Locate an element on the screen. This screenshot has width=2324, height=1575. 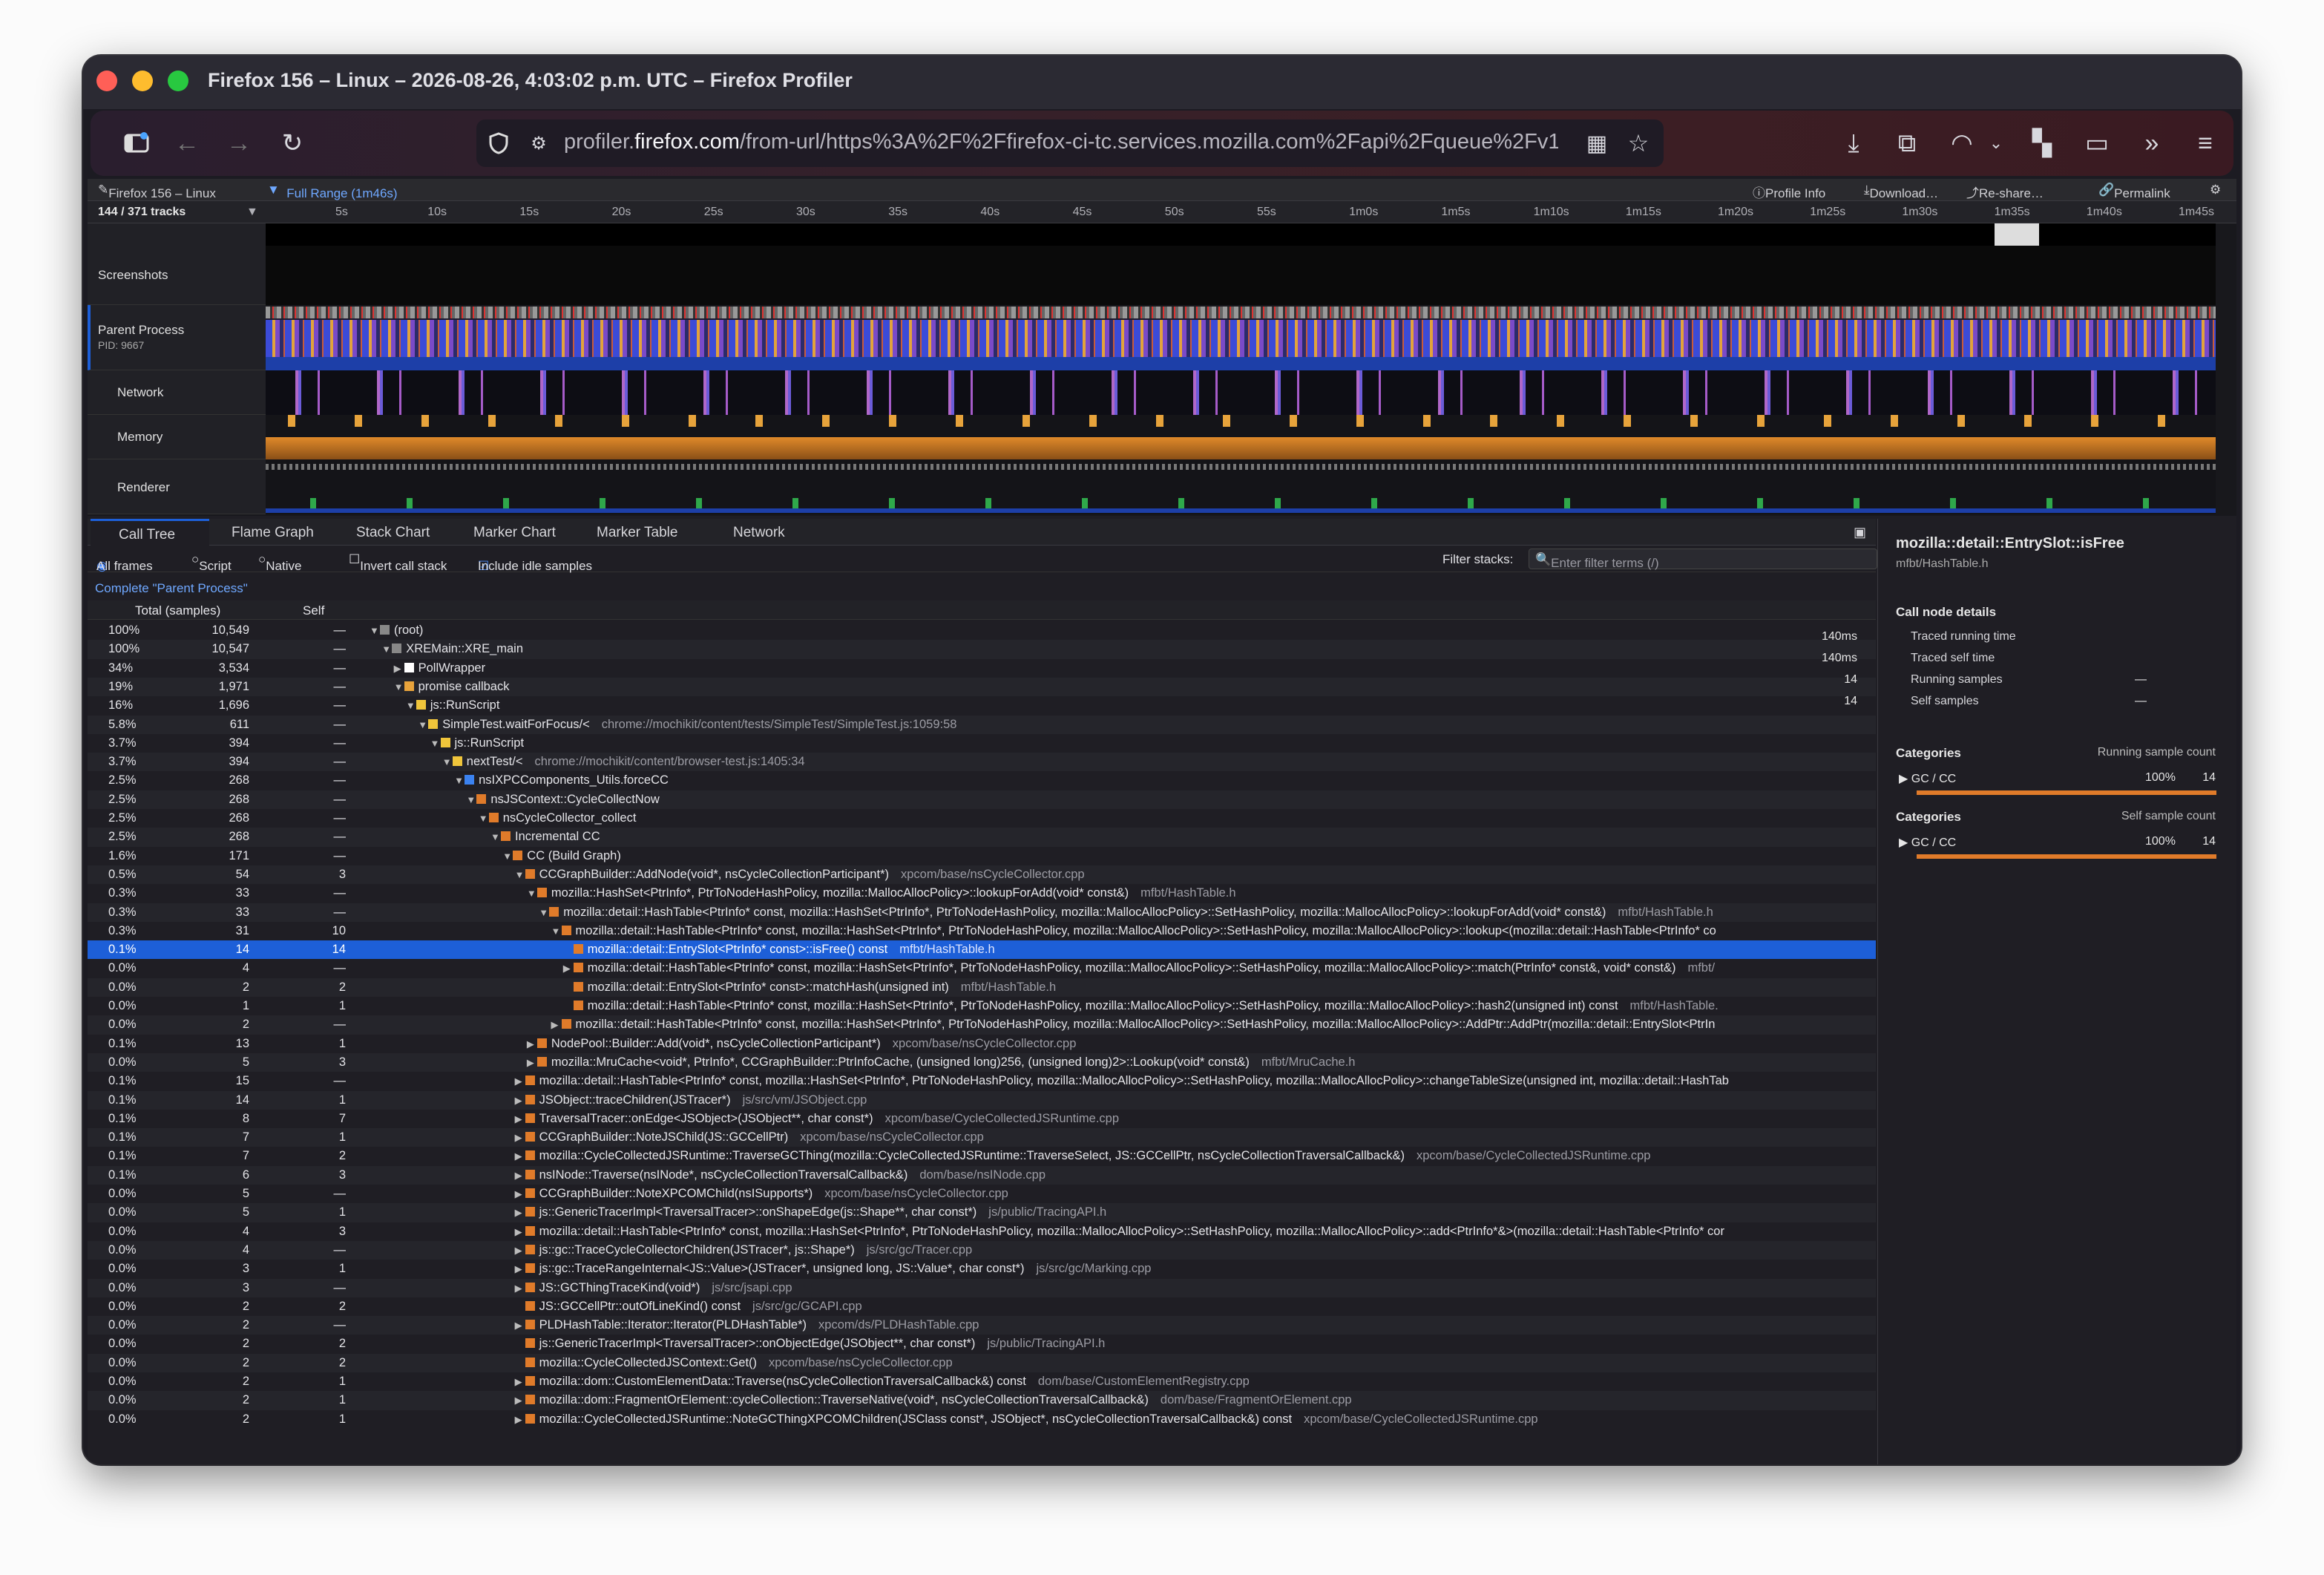
hamburger-menu-icon: ≡ is located at coordinates (2205, 143).